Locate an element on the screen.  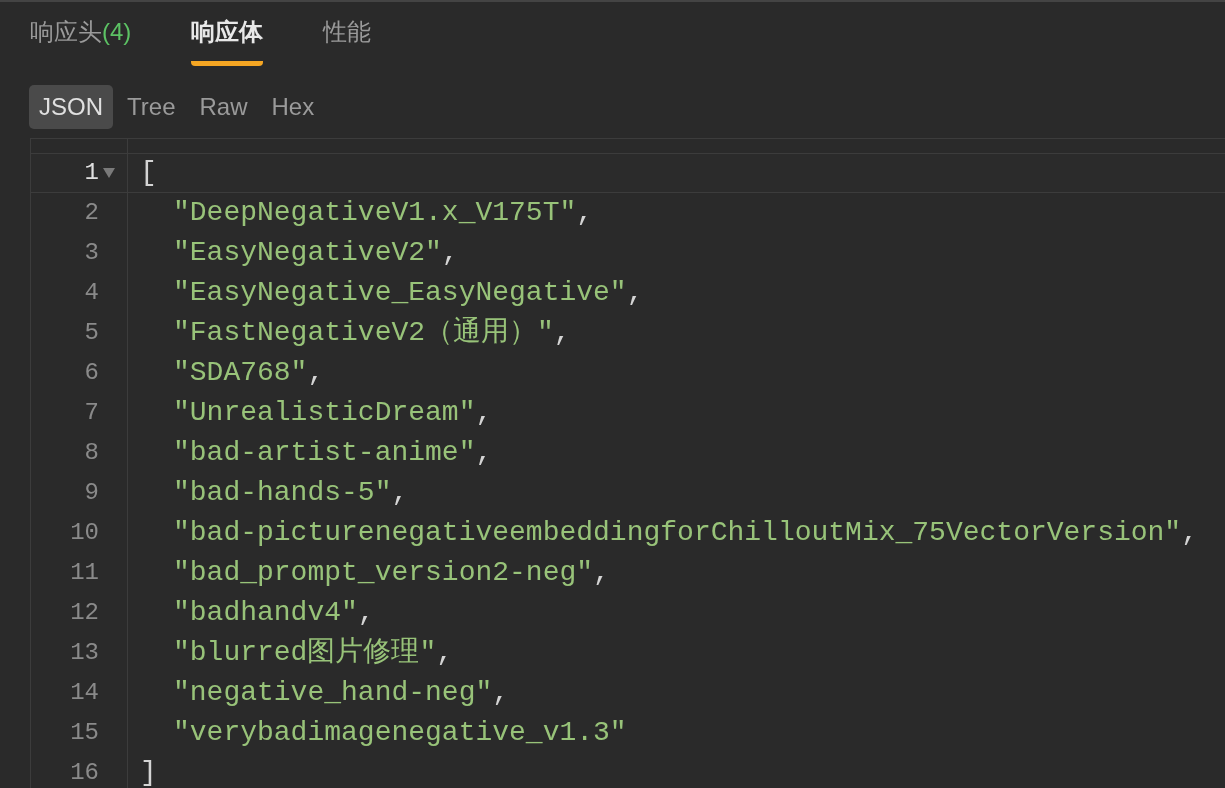
code-text: "UnrealisticDream", is located at coordinates (333, 412).